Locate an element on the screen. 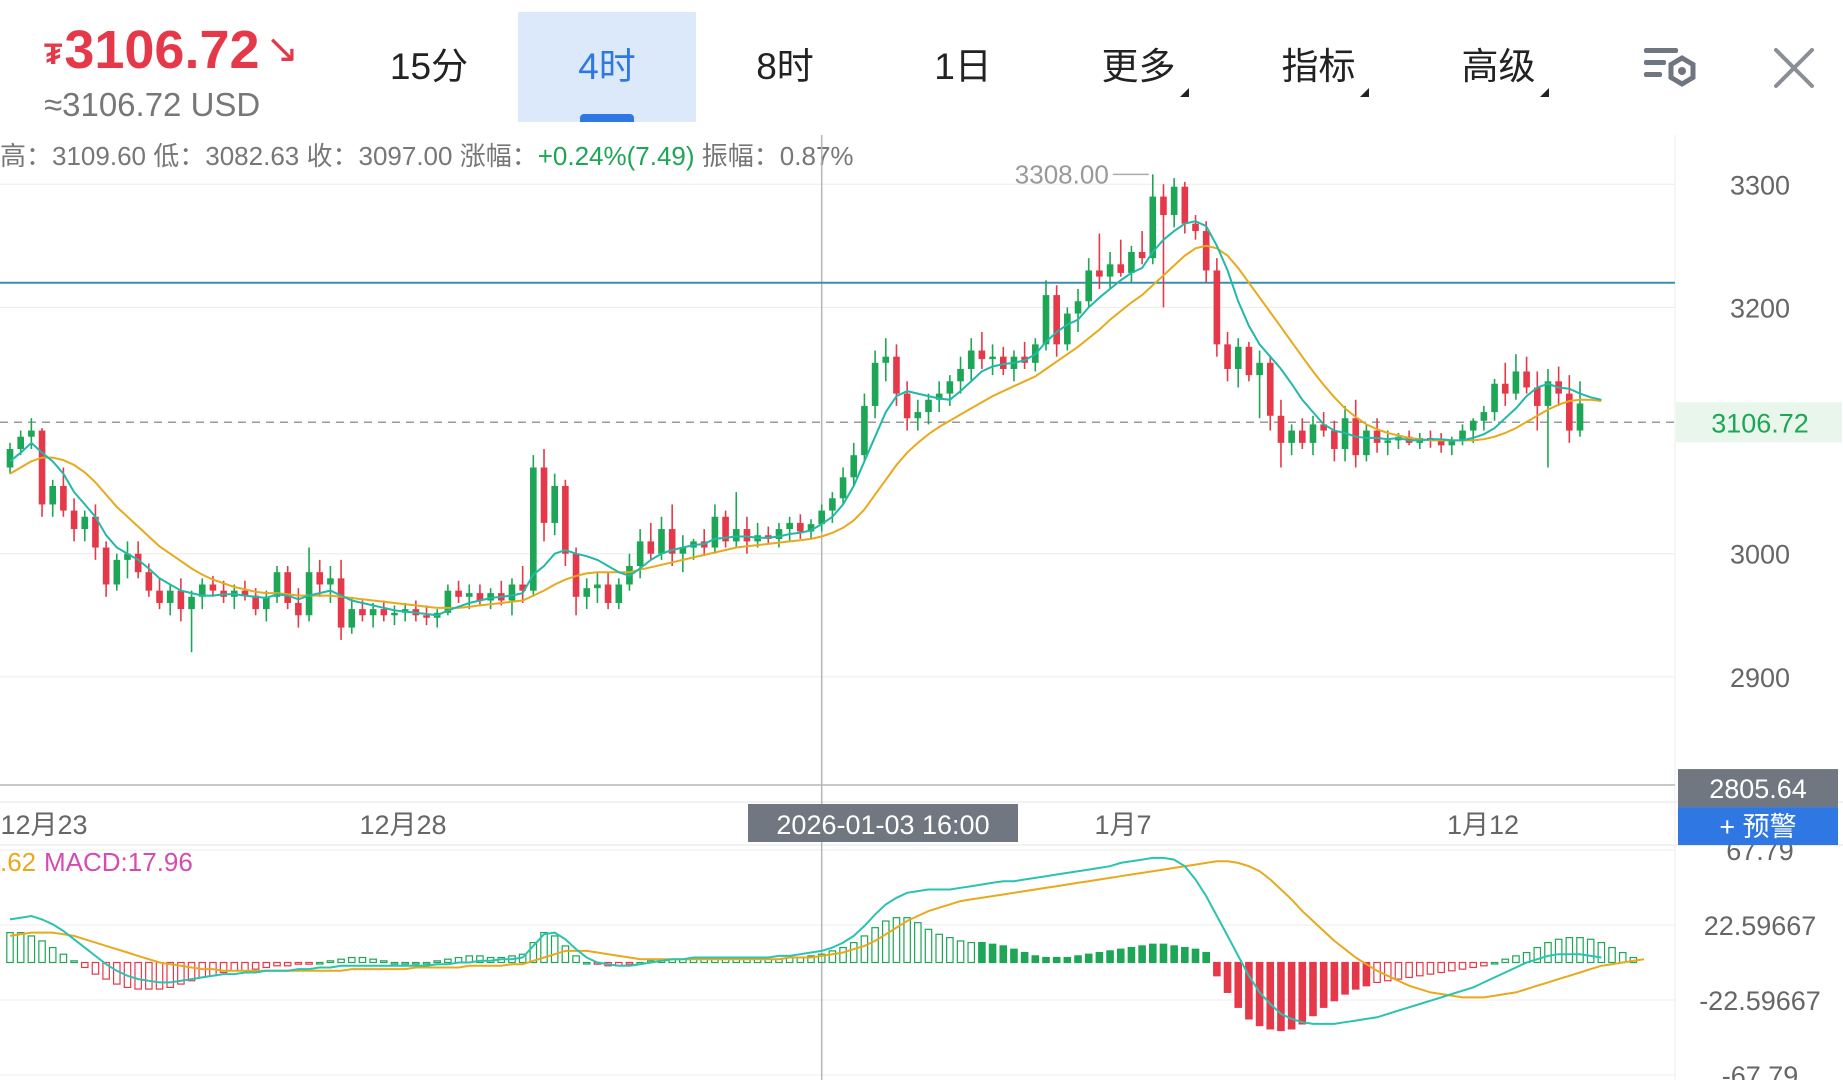 The height and width of the screenshot is (1080, 1843). x-axis-tick-label: 12月28 is located at coordinates (402, 825).